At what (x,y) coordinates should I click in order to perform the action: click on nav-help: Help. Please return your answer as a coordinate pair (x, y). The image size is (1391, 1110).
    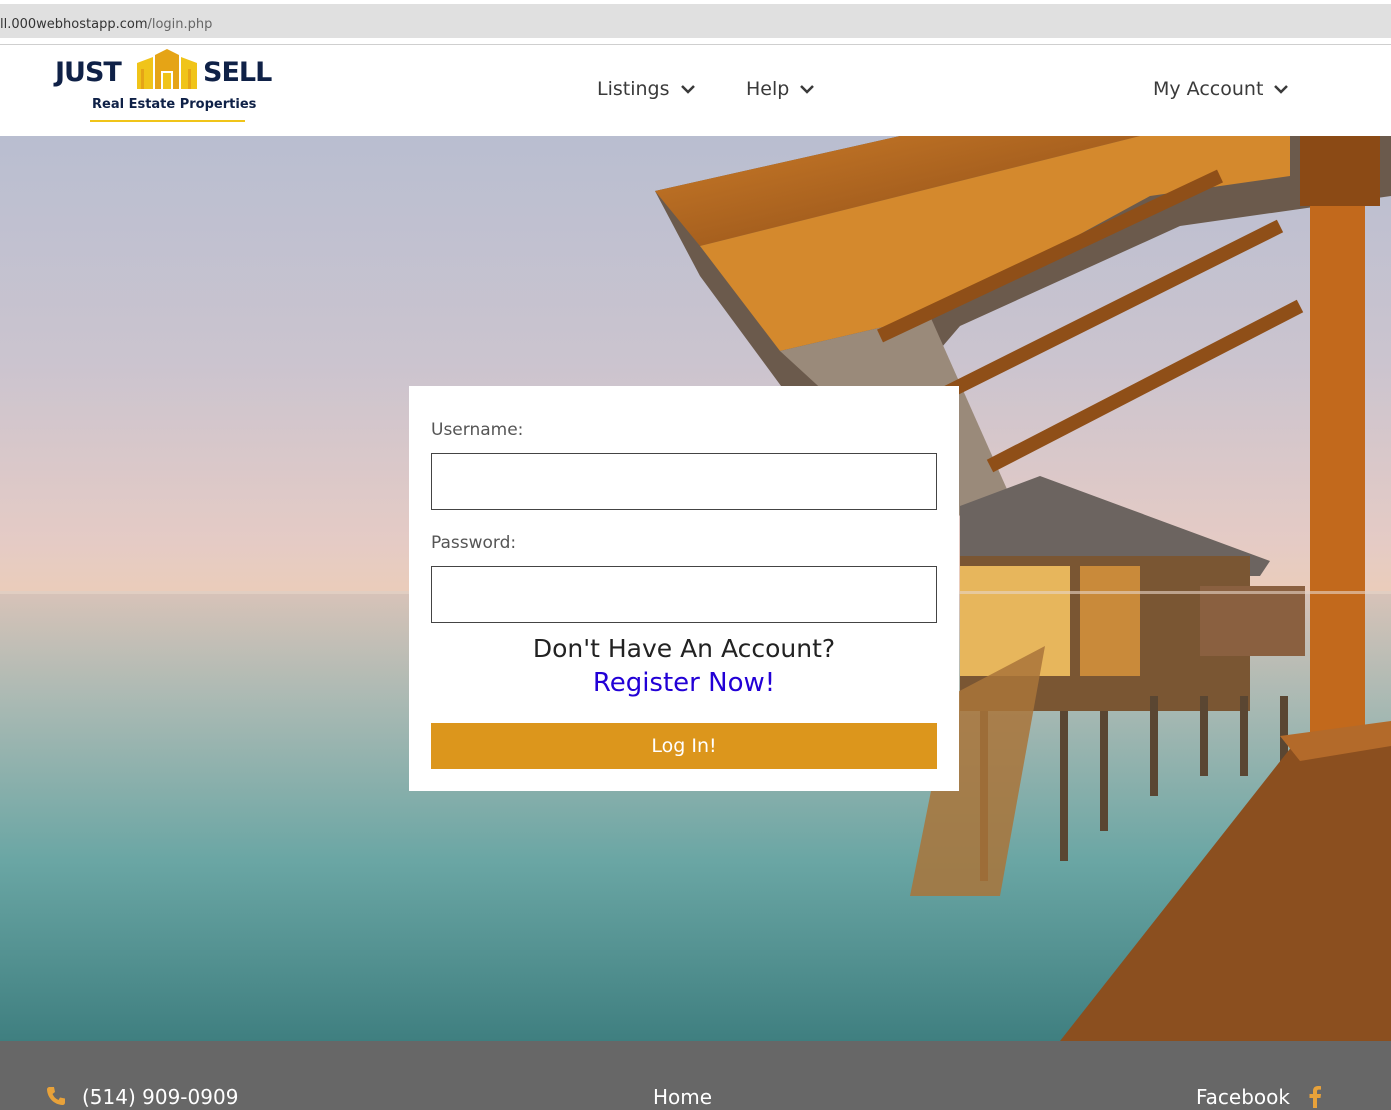
    Looking at the image, I should click on (780, 89).